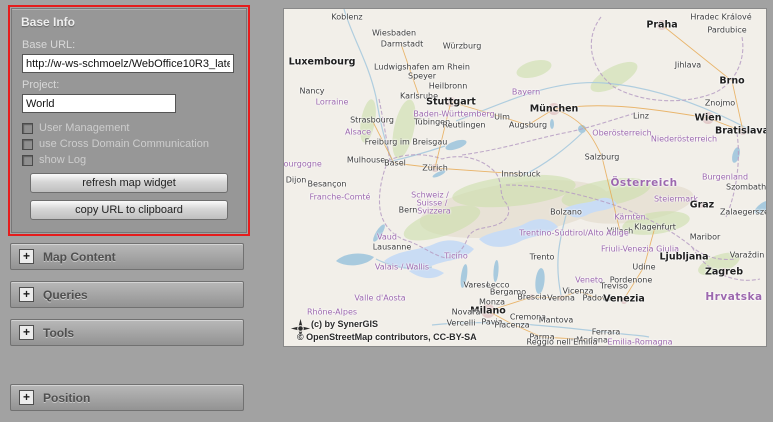 The width and height of the screenshot is (773, 422). I want to click on map-label: Zagreb, so click(724, 272).